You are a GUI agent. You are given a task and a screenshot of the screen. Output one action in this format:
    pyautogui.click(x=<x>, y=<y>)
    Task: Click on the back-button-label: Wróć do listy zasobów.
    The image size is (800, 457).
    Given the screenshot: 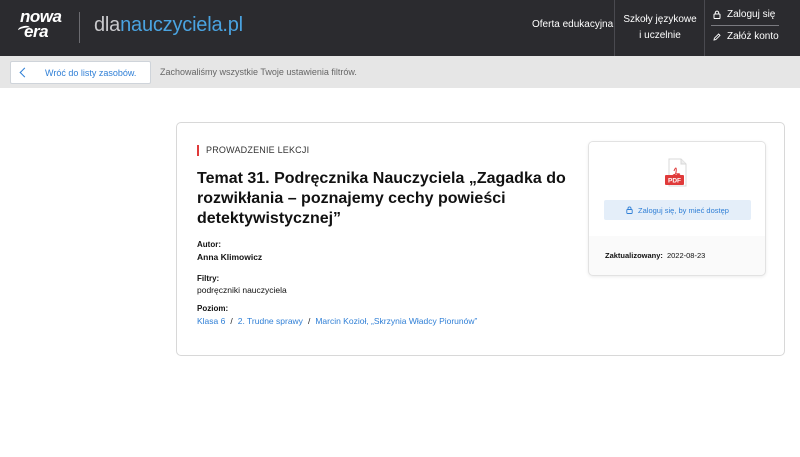 What is the action you would take?
    pyautogui.click(x=91, y=72)
    